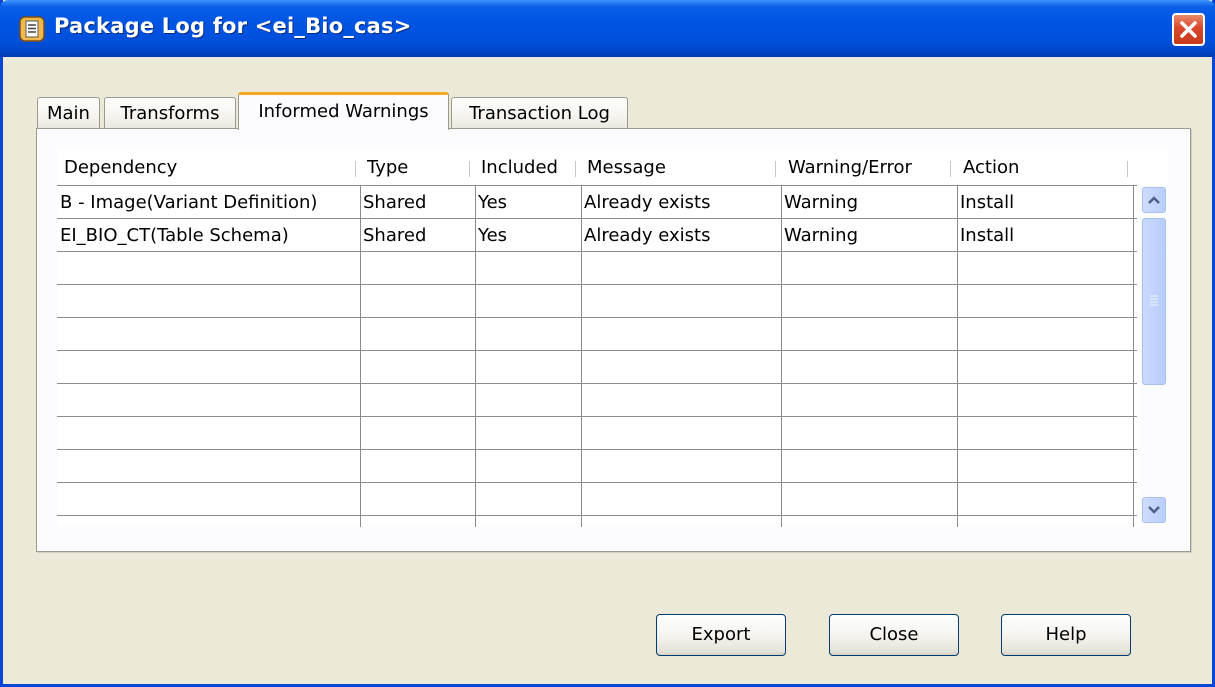  What do you see at coordinates (68, 113) in the screenshot?
I see `tab-main: Main` at bounding box center [68, 113].